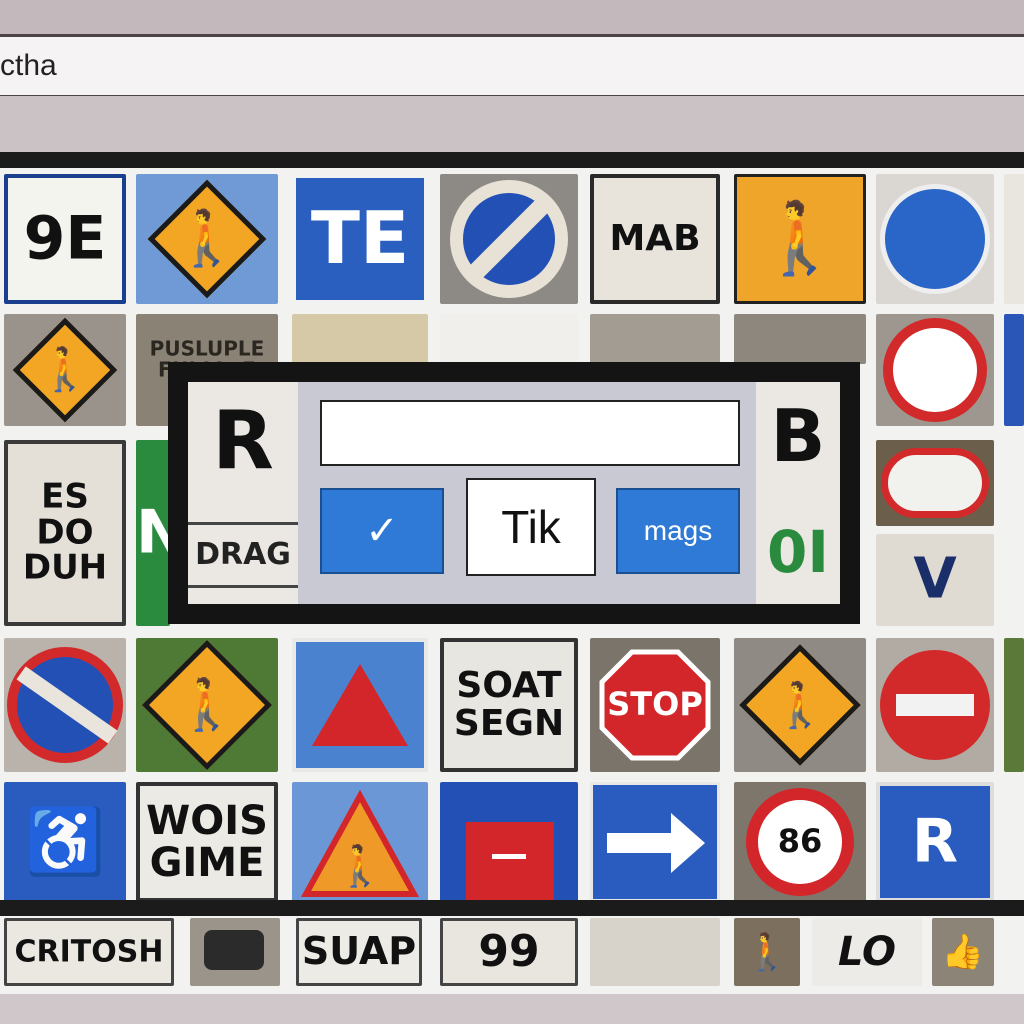 Image resolution: width=1024 pixels, height=1024 pixels. I want to click on mags-label: mags, so click(678, 530).